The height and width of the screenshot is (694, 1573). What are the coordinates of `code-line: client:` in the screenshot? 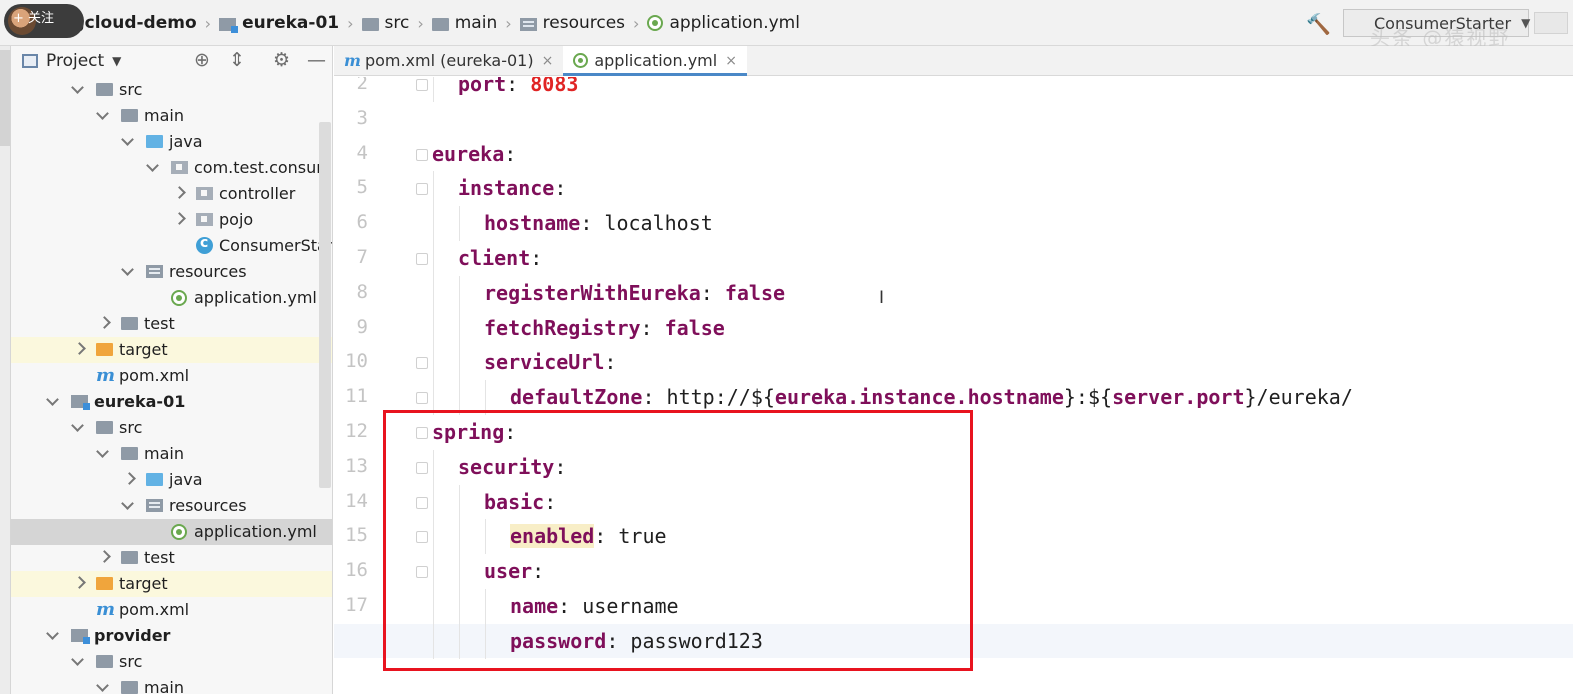 It's located at (500, 258).